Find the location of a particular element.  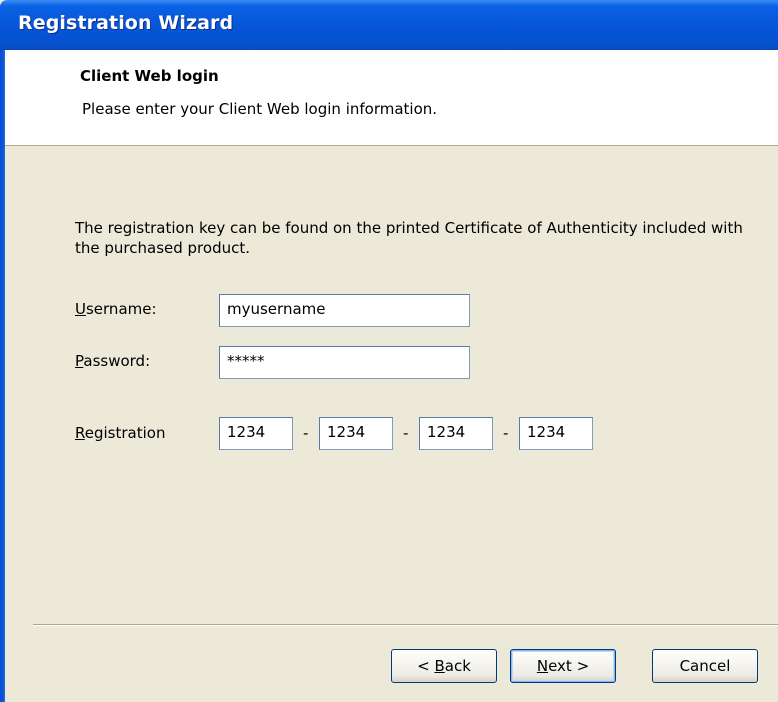

username-input: myusername is located at coordinates (344, 310).